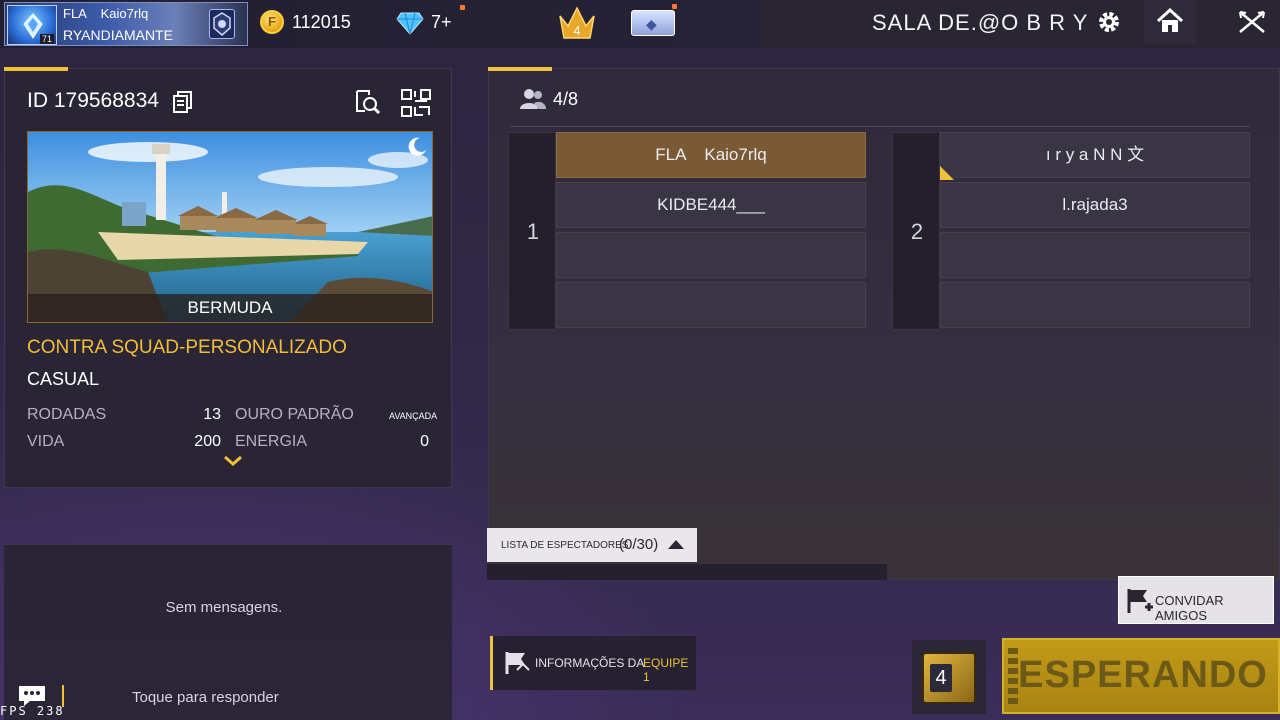 The width and height of the screenshot is (1280, 720). I want to click on search-room-icon, so click(368, 102).